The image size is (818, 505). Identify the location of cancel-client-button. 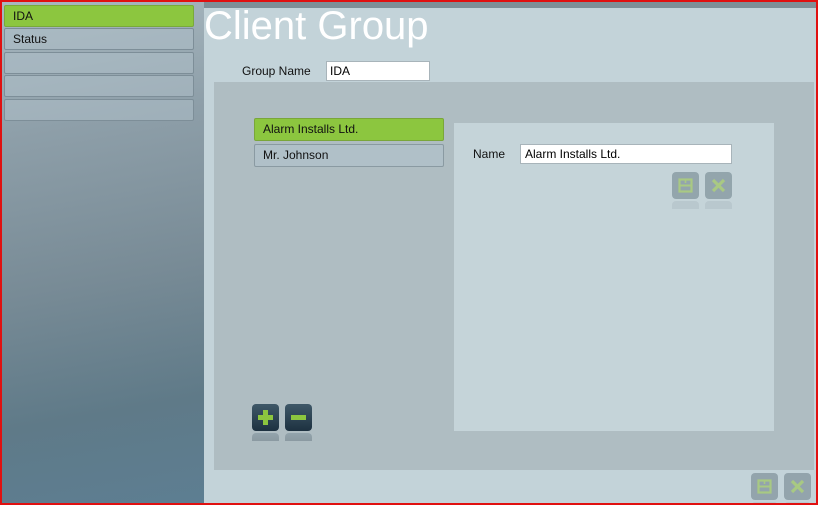
(718, 190).